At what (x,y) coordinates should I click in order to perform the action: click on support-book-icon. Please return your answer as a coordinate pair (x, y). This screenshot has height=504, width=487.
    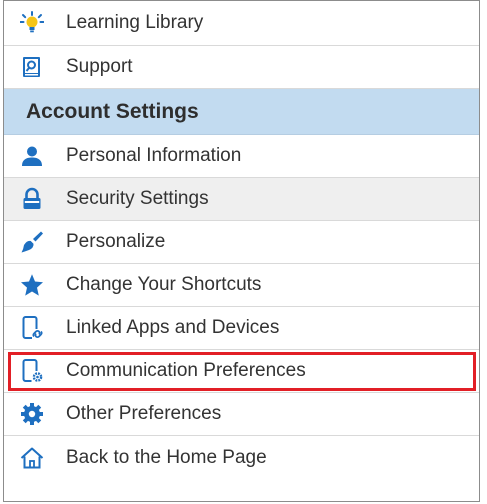
    Looking at the image, I should click on (32, 67).